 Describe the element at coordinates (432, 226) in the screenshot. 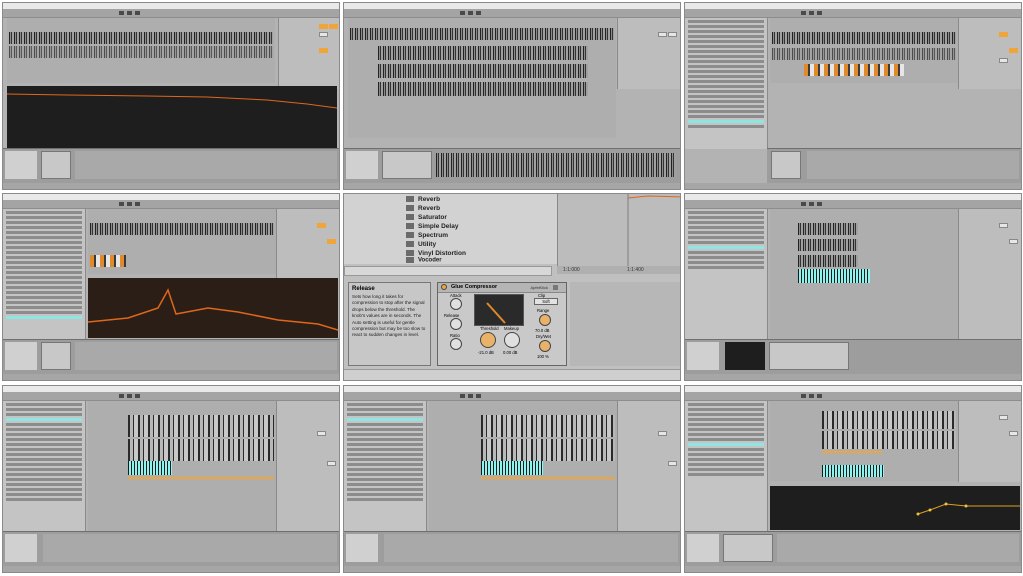

I see `browser-item: Simple Delay` at that location.